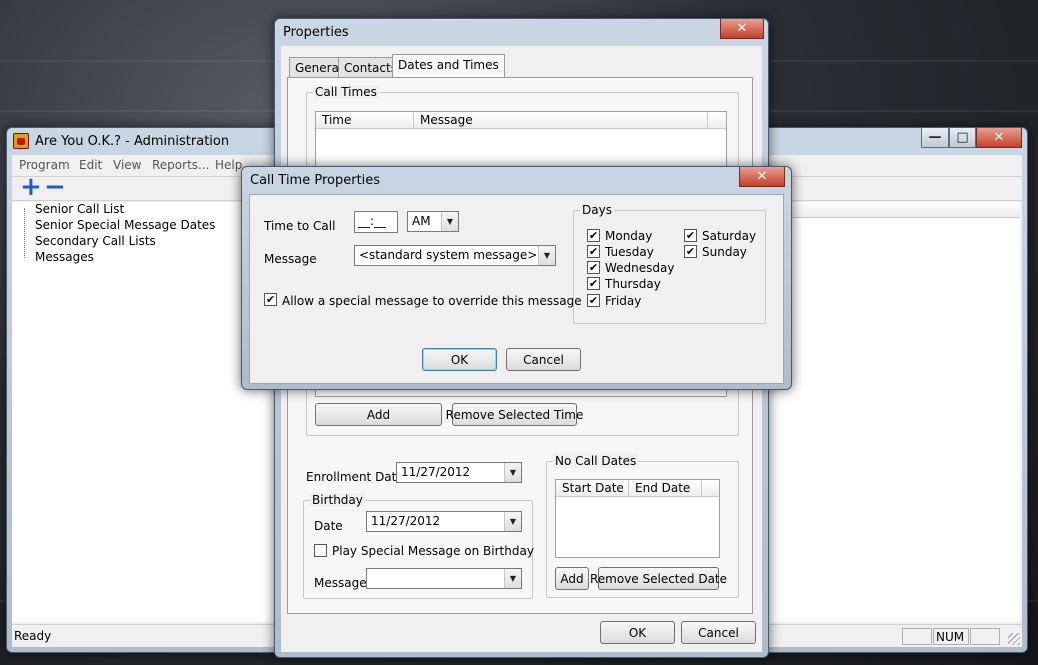 The height and width of the screenshot is (665, 1038). I want to click on remove-icon: −, so click(55, 187).